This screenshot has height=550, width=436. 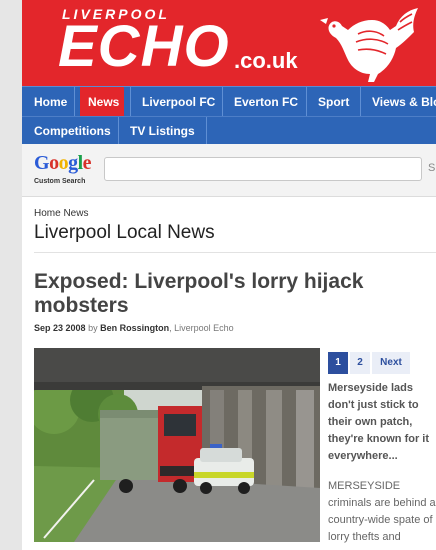 I want to click on custom-search-label: Custom Search, so click(x=60, y=181).